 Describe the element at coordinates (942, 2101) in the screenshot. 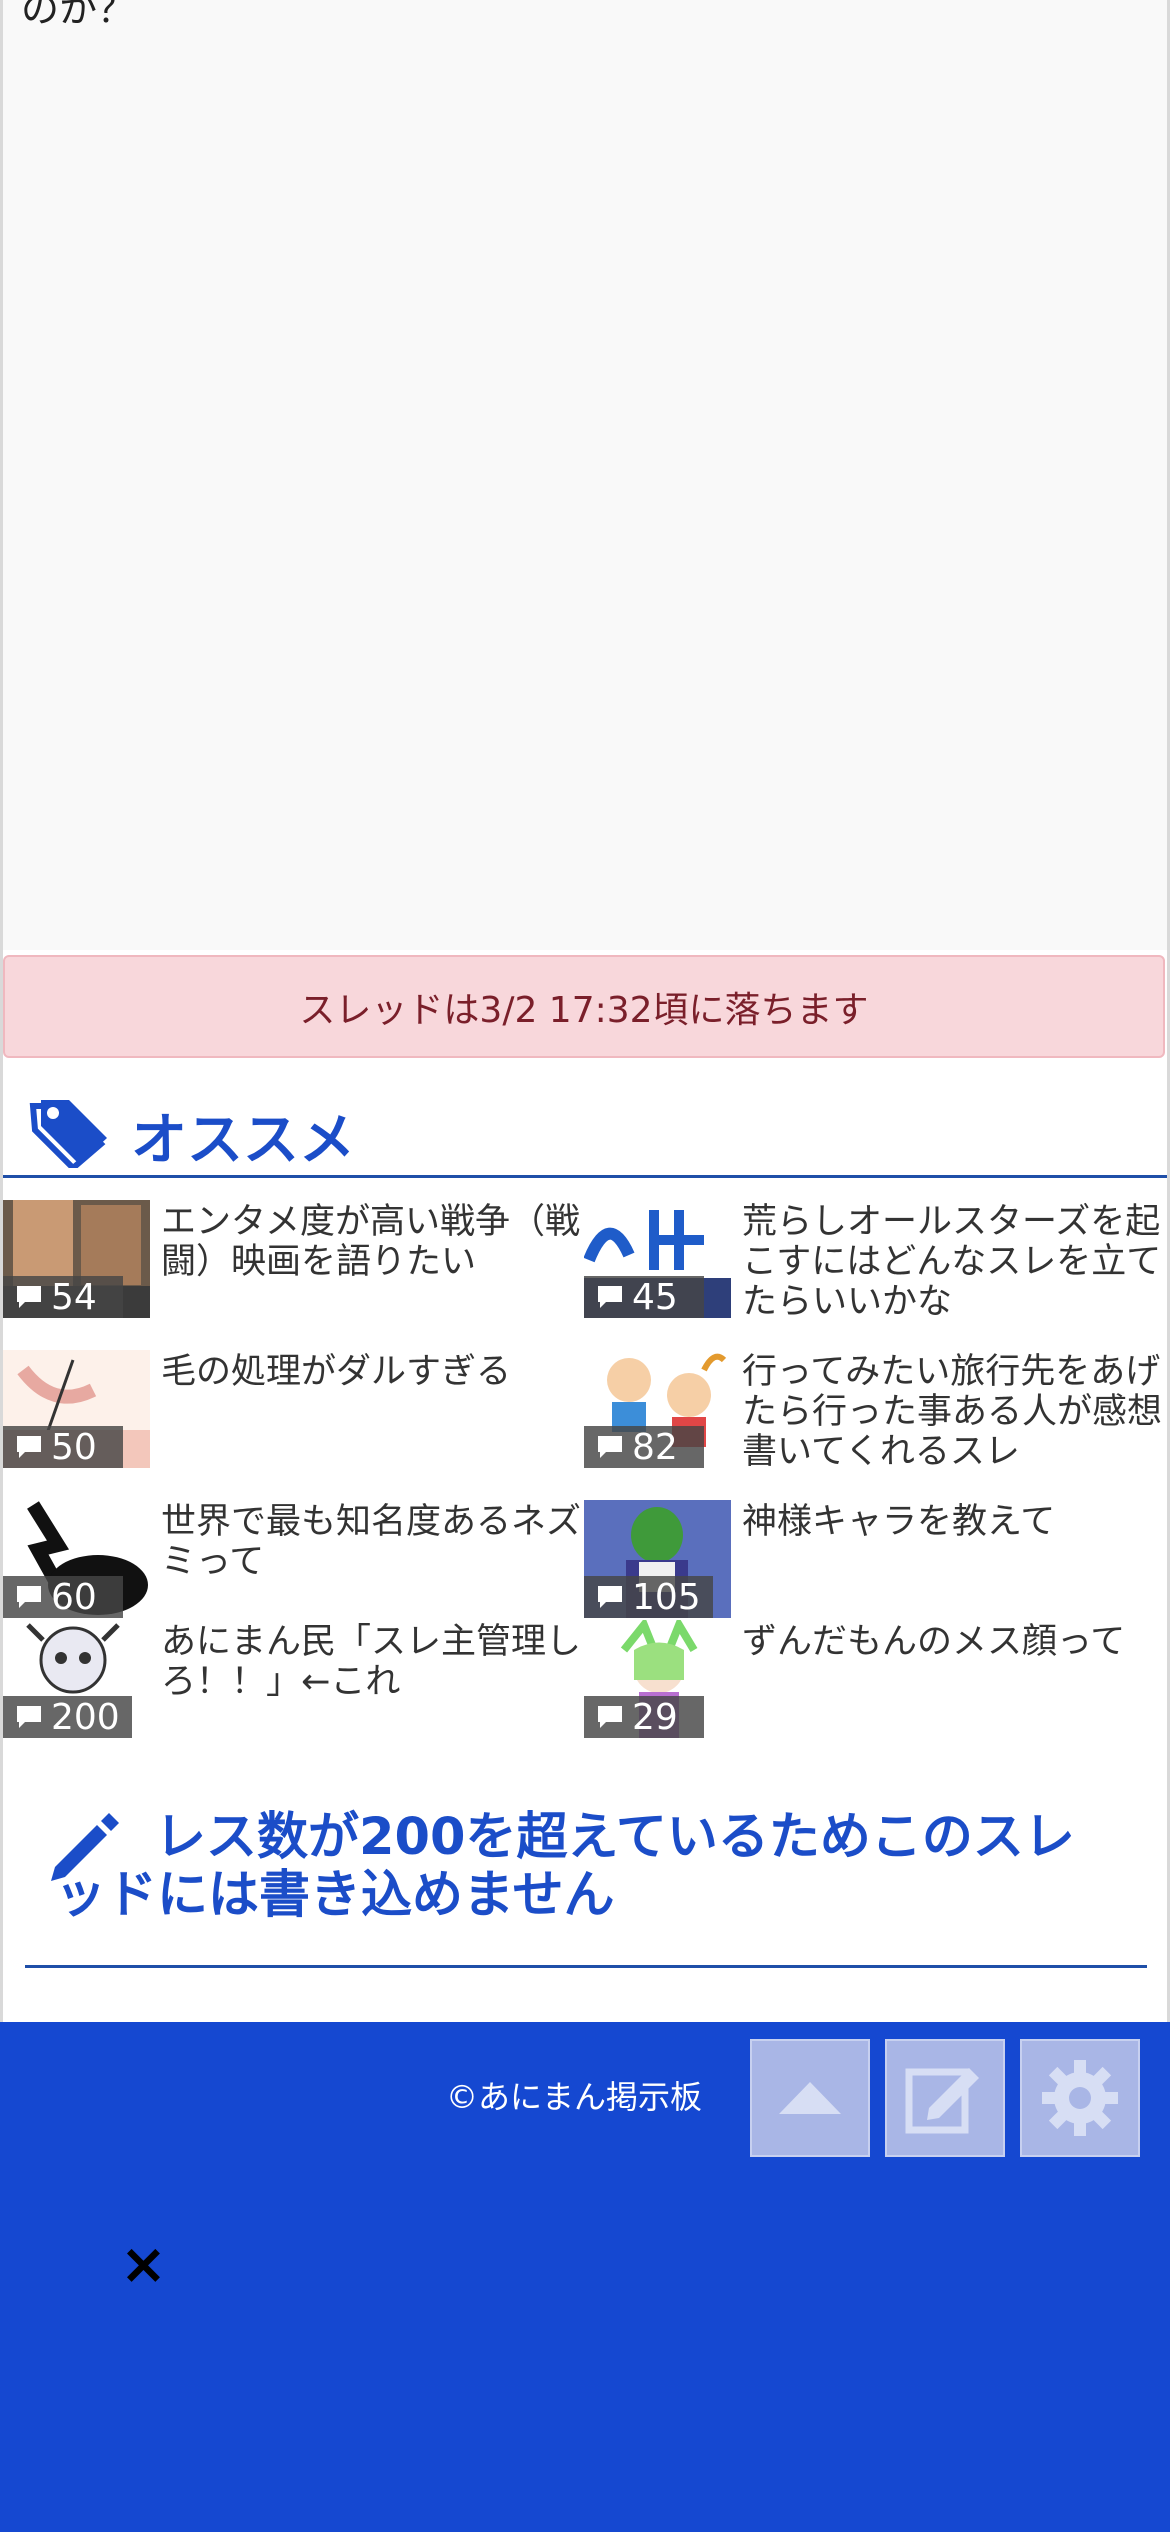

I see `edit-icon` at that location.